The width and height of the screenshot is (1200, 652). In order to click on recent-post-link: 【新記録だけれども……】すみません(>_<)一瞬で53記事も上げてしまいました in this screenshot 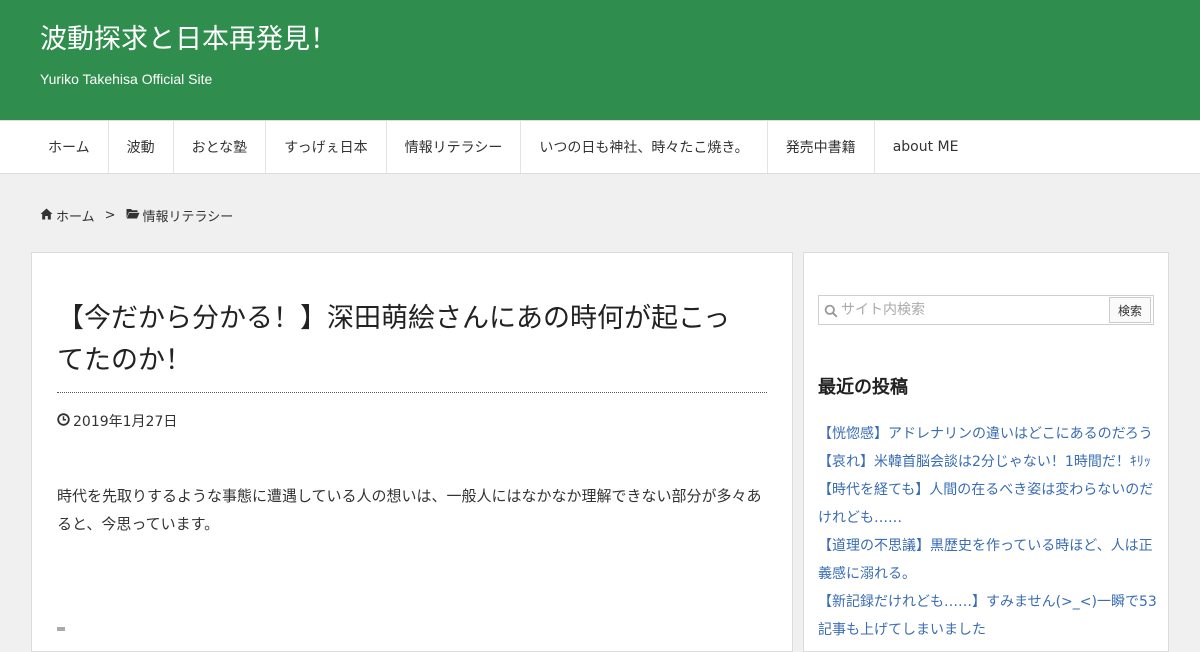, I will do `click(988, 616)`.